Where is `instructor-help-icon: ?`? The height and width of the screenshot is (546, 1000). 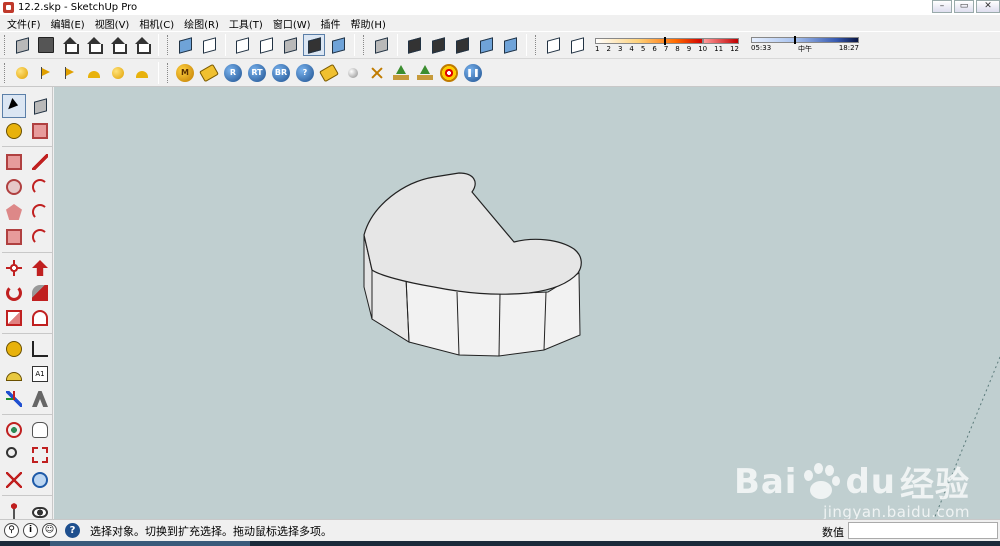 instructor-help-icon: ? is located at coordinates (72, 530).